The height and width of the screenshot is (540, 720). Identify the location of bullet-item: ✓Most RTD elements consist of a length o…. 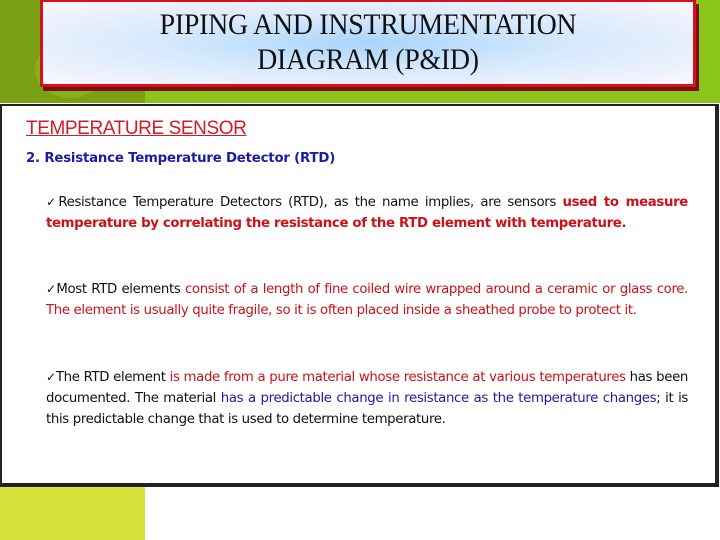
(367, 300).